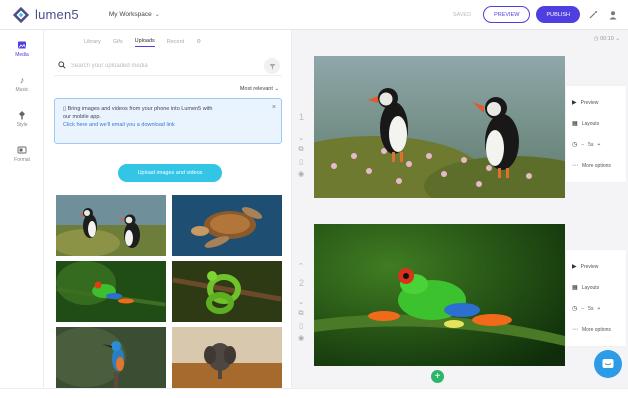 The height and width of the screenshot is (398, 628). What do you see at coordinates (198, 43) in the screenshot?
I see `tab-settings-icon: ⚙` at bounding box center [198, 43].